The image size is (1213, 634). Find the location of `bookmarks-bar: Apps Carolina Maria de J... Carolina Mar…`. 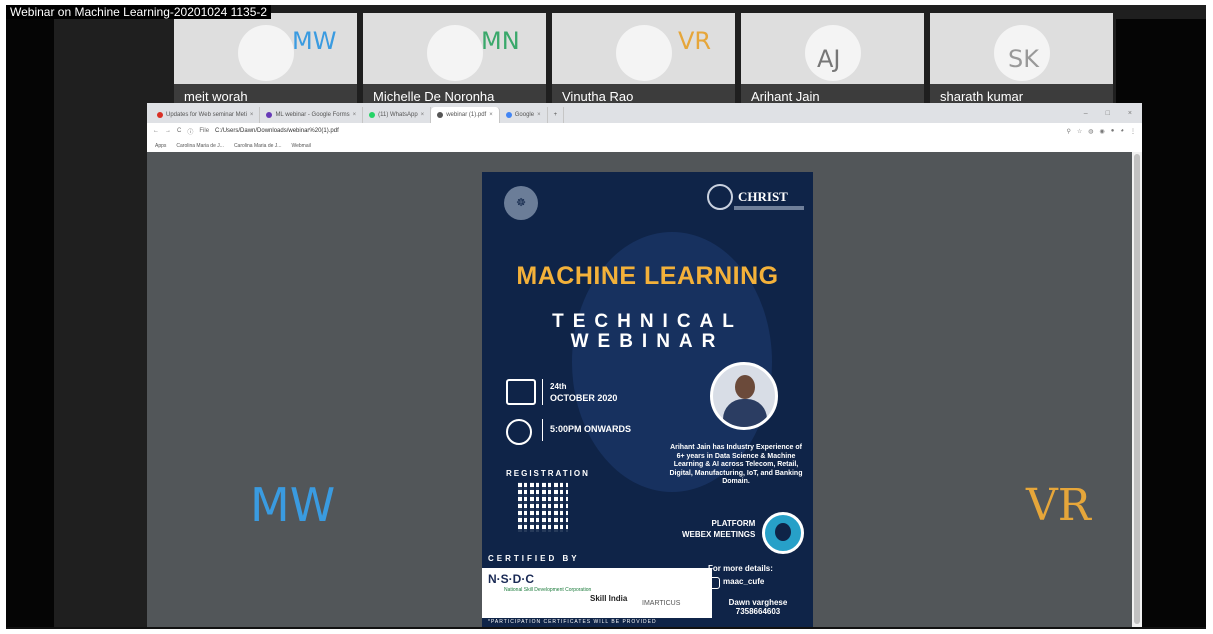

bookmarks-bar: Apps Carolina Maria de J... Carolina Mar… is located at coordinates (644, 146).